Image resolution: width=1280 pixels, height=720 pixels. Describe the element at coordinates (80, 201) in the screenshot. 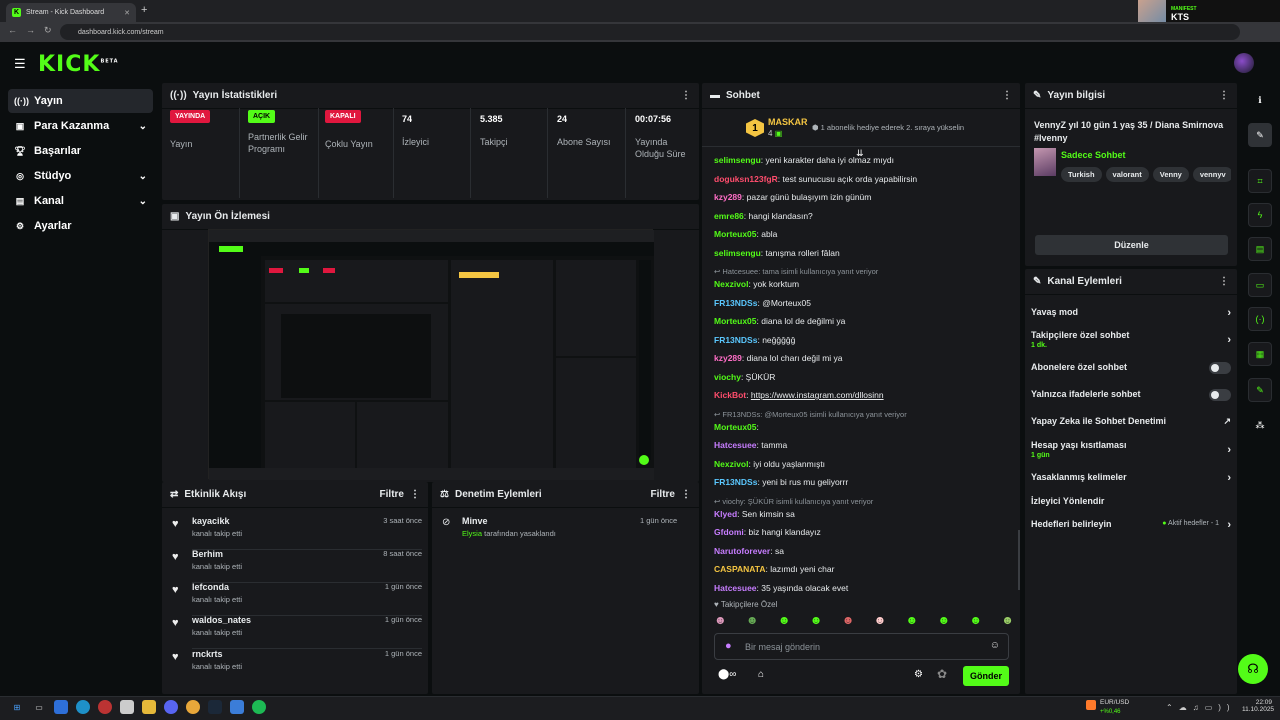

I see `sidebar-item-kanal: ▤ Kanal ⌄` at that location.